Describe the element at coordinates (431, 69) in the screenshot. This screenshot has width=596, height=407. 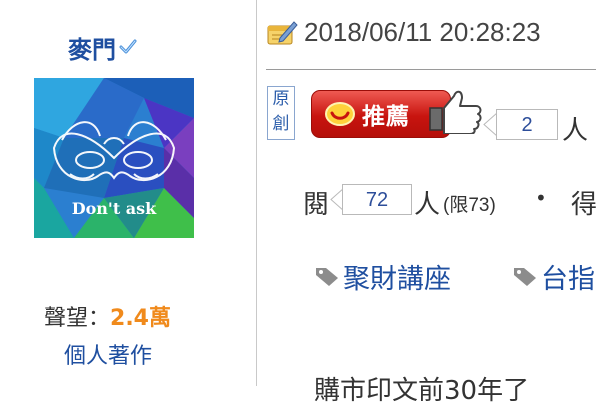
I see `header-divider` at that location.